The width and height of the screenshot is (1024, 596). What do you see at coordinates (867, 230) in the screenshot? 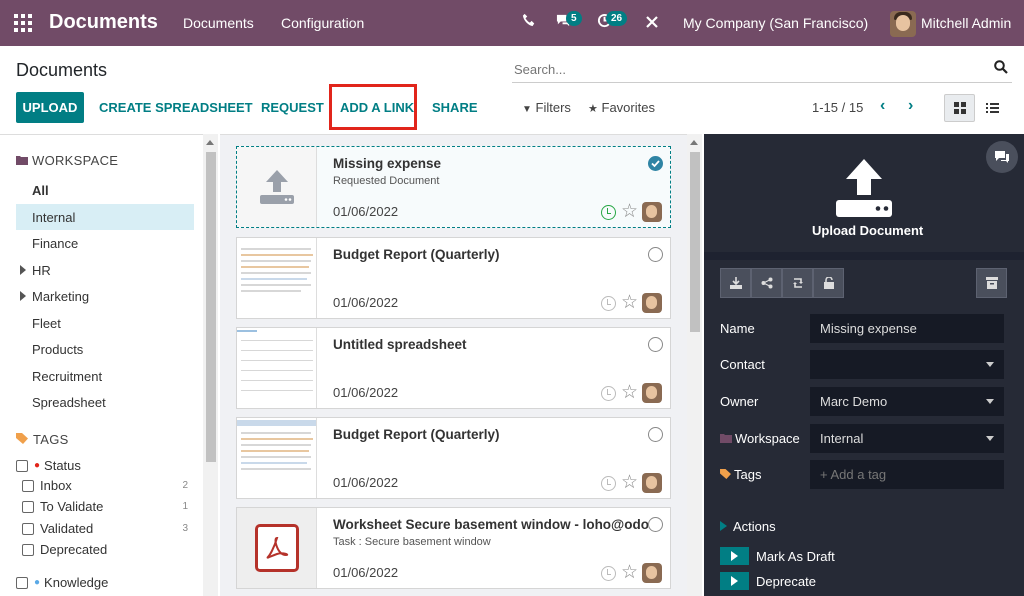
I see `upload-document-label: Upload Document` at bounding box center [867, 230].